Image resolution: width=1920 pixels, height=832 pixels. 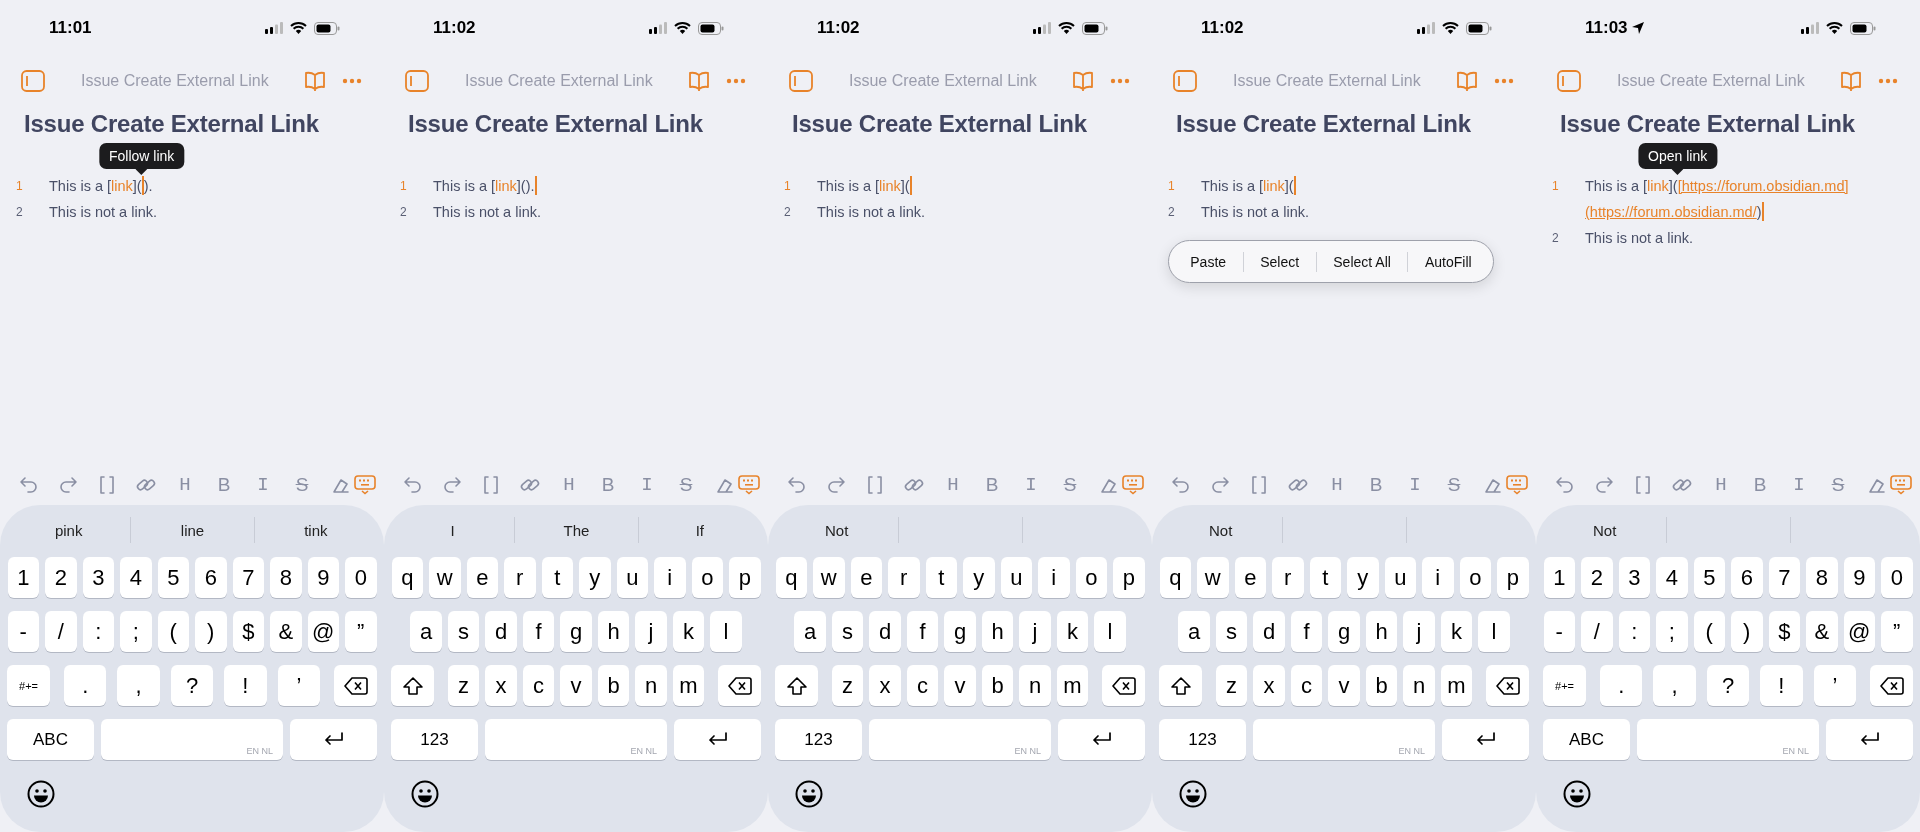 I want to click on symbols-key: #+=, so click(x=1564, y=685).